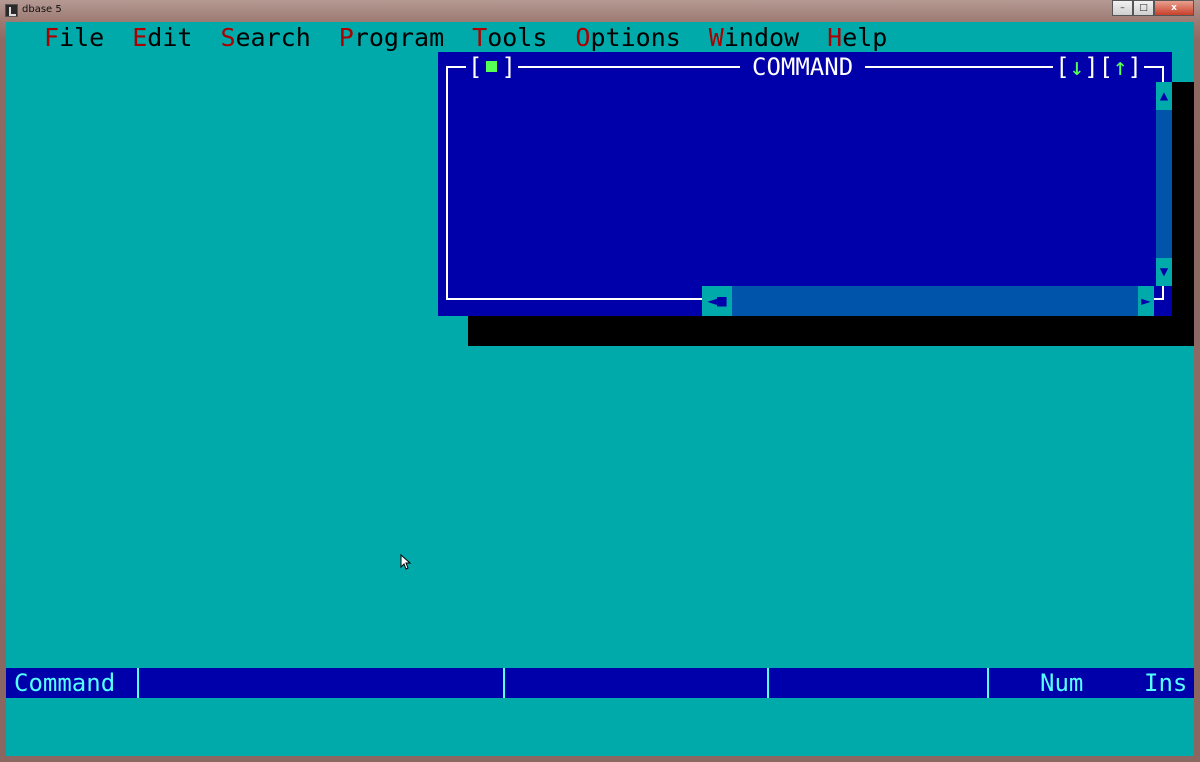 This screenshot has height=762, width=1200. Describe the element at coordinates (1164, 272) in the screenshot. I see `scroll-down-icon: ▼` at that location.